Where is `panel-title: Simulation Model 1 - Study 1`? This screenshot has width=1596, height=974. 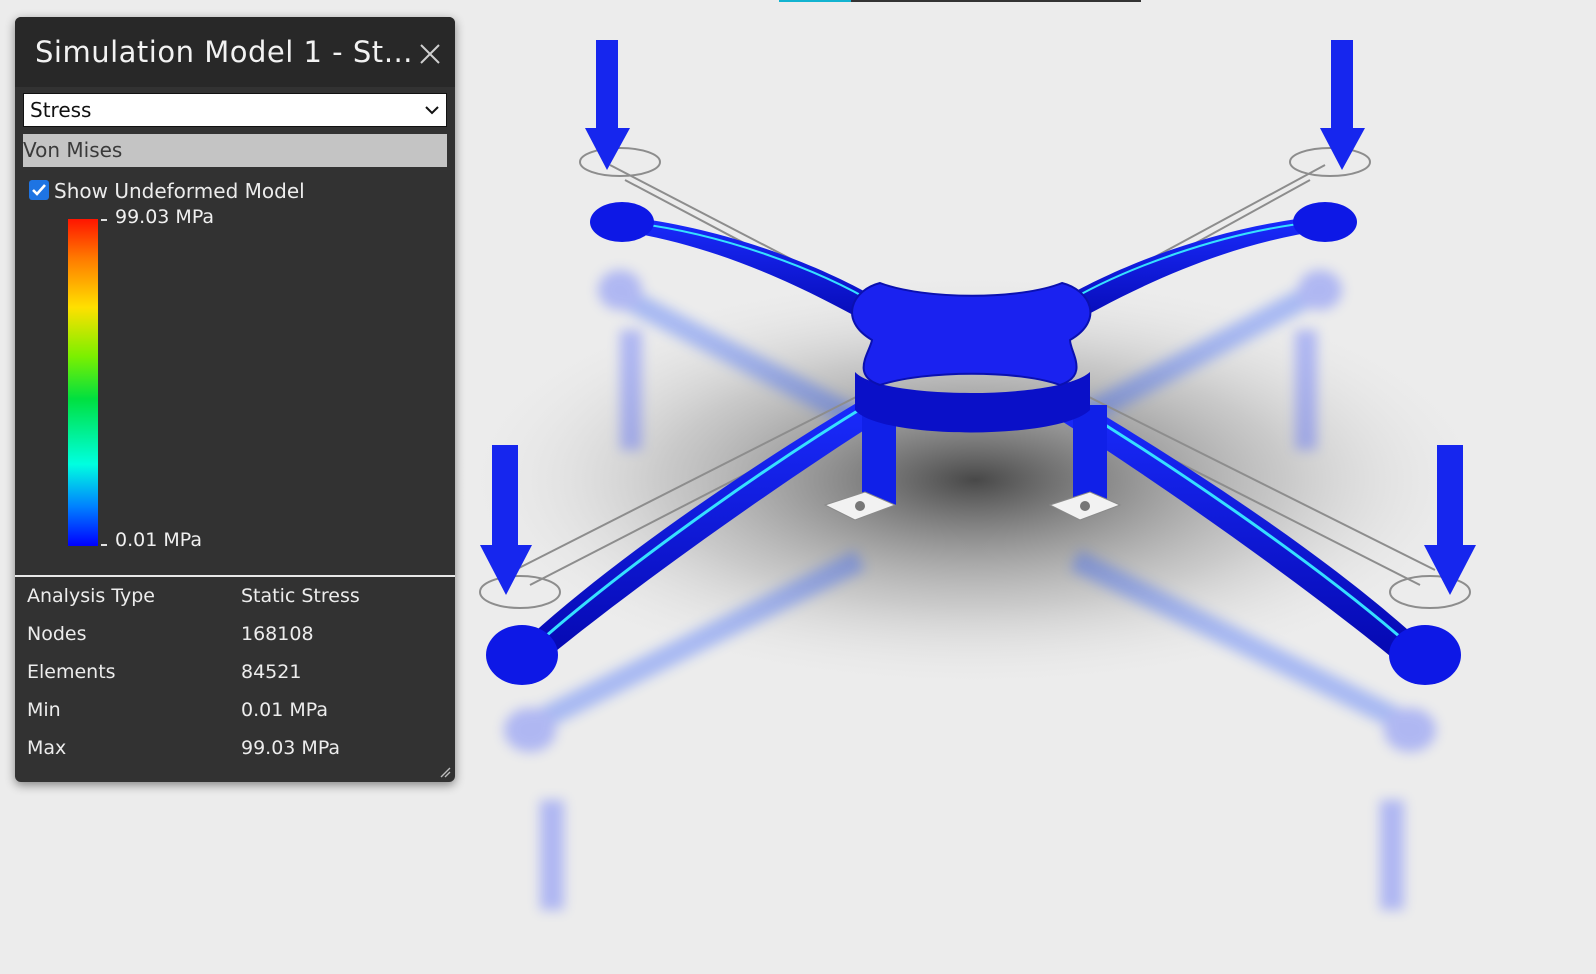
panel-title: Simulation Model 1 - Study 1 is located at coordinates (225, 52).